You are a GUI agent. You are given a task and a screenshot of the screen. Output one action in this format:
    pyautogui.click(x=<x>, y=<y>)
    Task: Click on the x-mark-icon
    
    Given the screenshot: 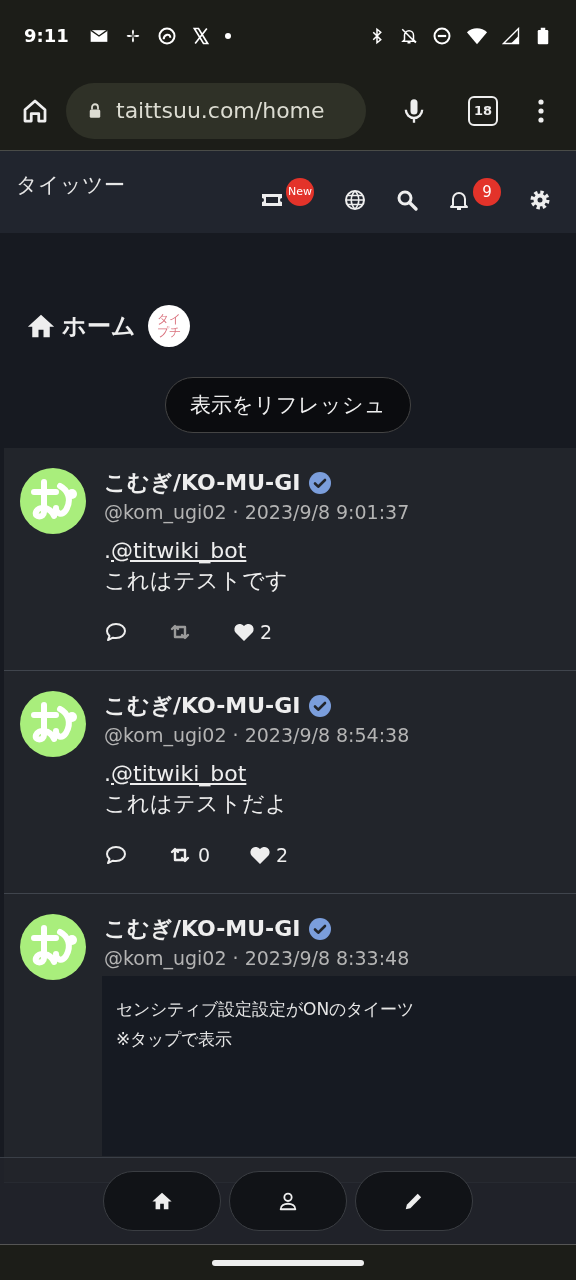 What is the action you would take?
    pyautogui.click(x=200, y=35)
    